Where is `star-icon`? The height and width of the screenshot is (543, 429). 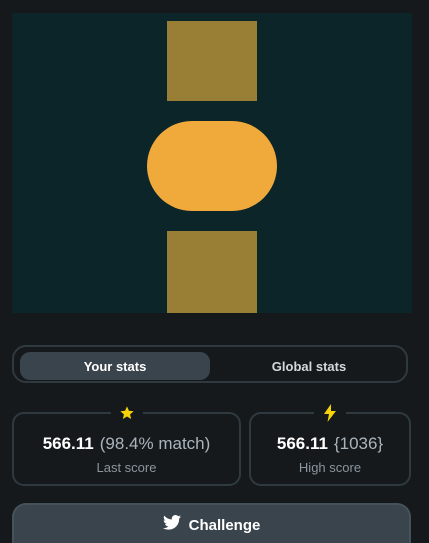 star-icon is located at coordinates (126, 413).